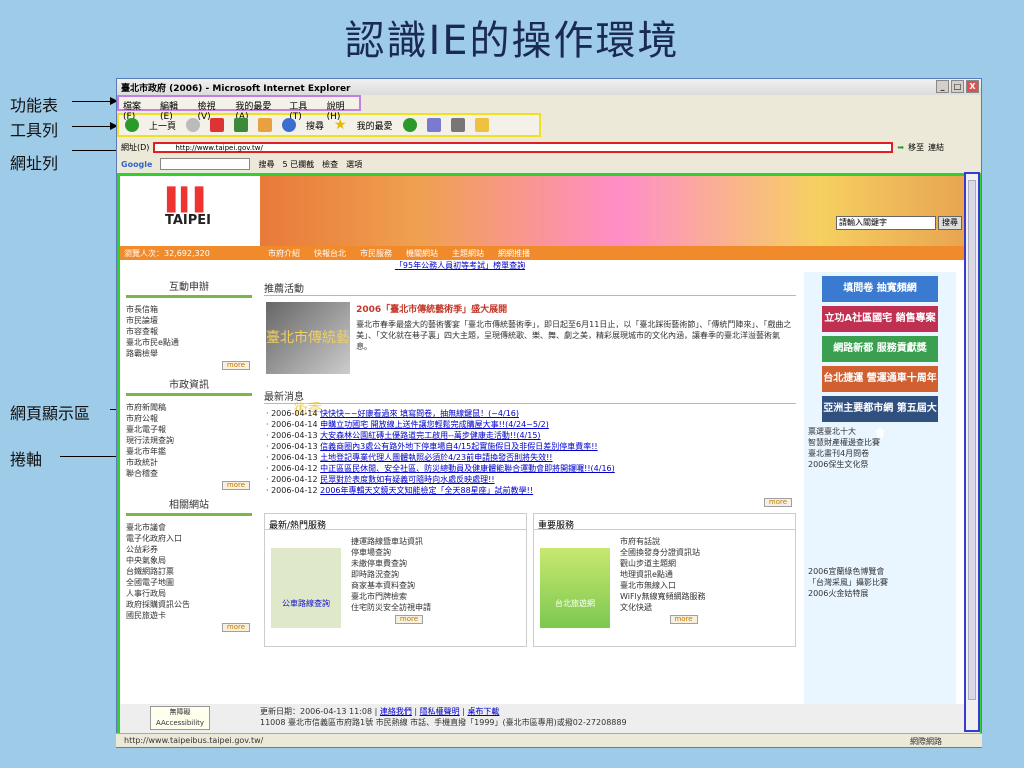  Describe the element at coordinates (972, 440) in the screenshot. I see `scroll-thumb` at that location.